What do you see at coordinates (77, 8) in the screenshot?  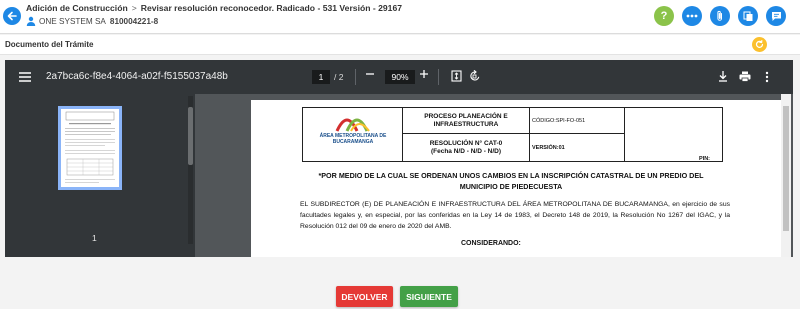 I see `breadcrumb-item-process: Adición de Construcción` at bounding box center [77, 8].